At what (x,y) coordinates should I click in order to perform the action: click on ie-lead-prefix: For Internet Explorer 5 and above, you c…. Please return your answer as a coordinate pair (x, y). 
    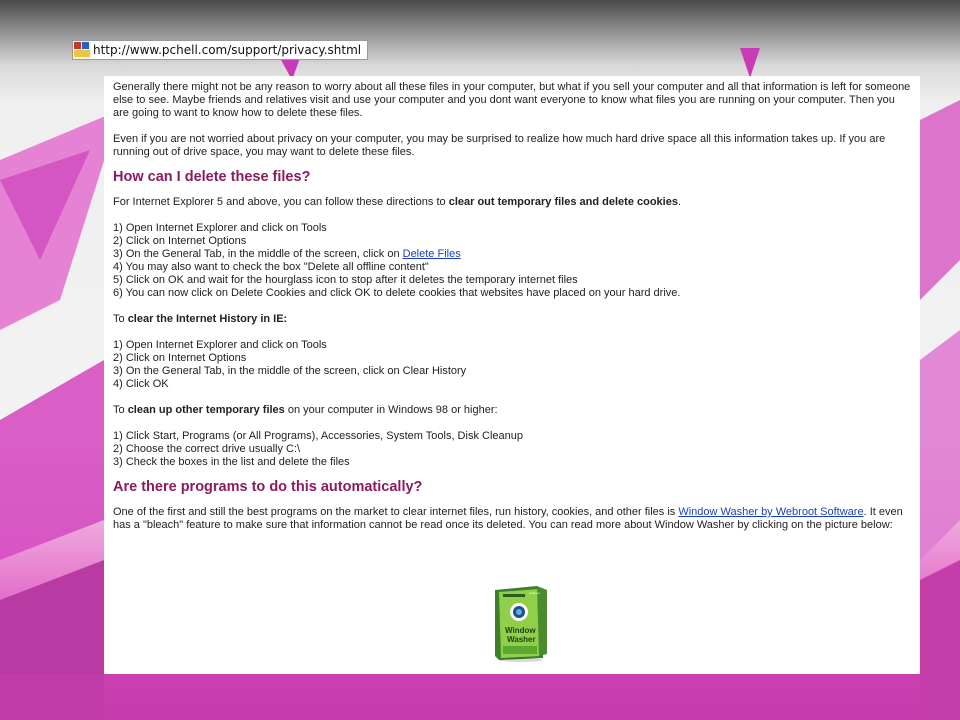
    Looking at the image, I should click on (281, 202).